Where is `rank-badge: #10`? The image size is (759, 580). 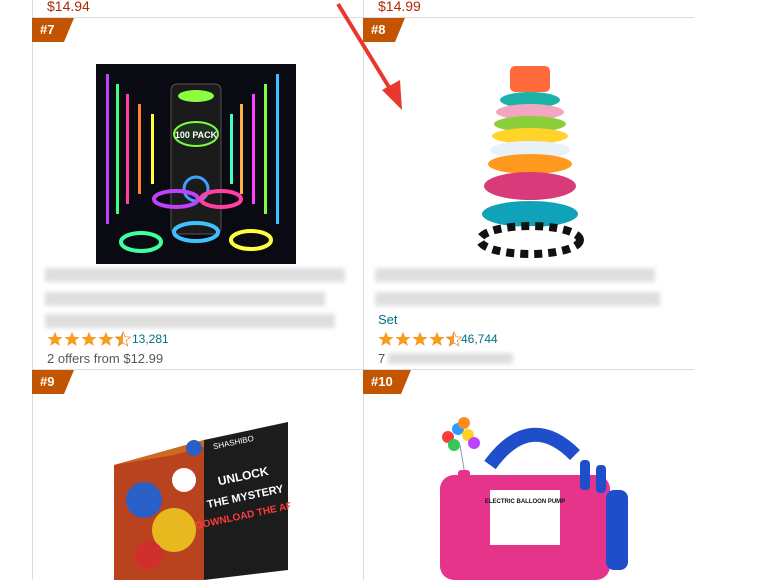
rank-badge: #10 is located at coordinates (387, 382).